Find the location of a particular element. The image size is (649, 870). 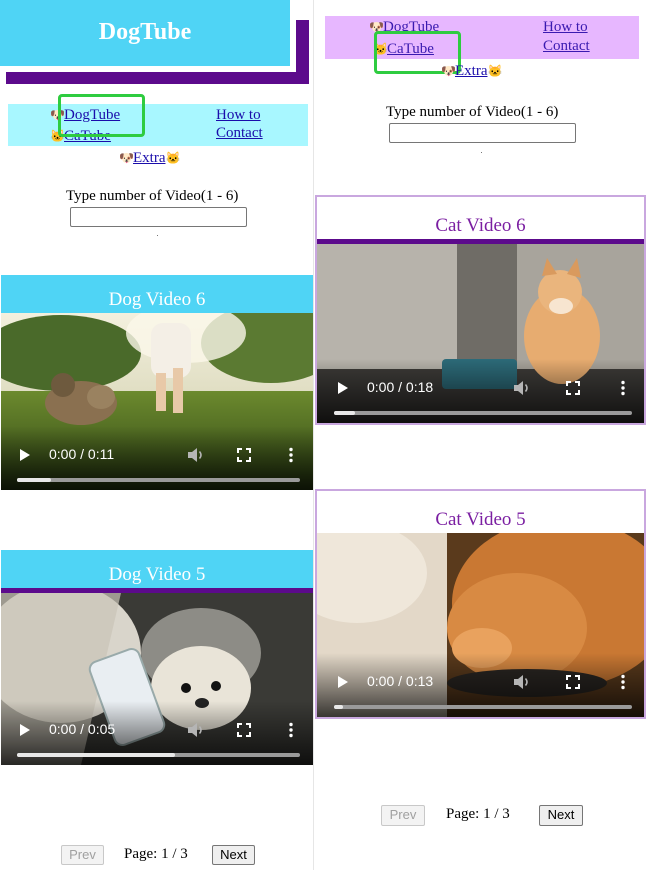

video-card: Dog Video 5 0:00 / 0:05 is located at coordinates (157, 657).